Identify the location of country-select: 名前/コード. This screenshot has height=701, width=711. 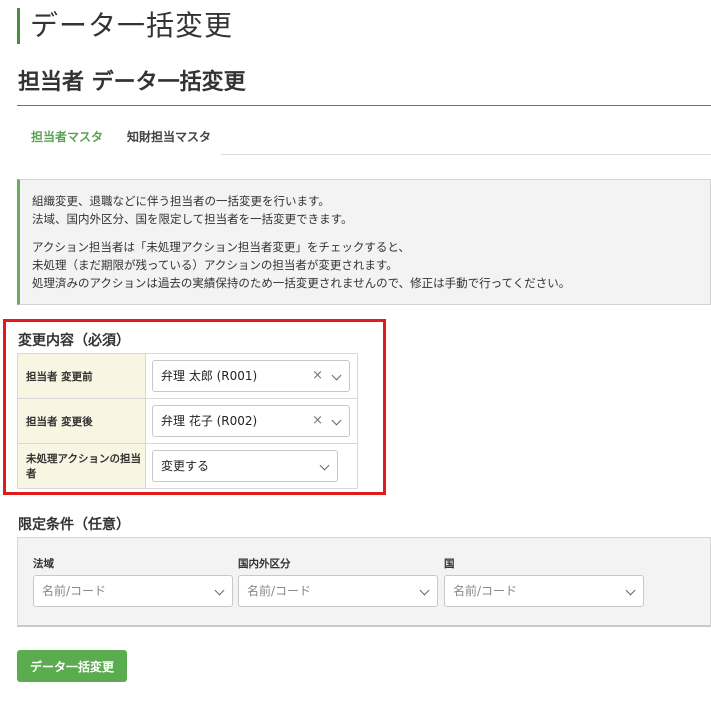
(544, 591).